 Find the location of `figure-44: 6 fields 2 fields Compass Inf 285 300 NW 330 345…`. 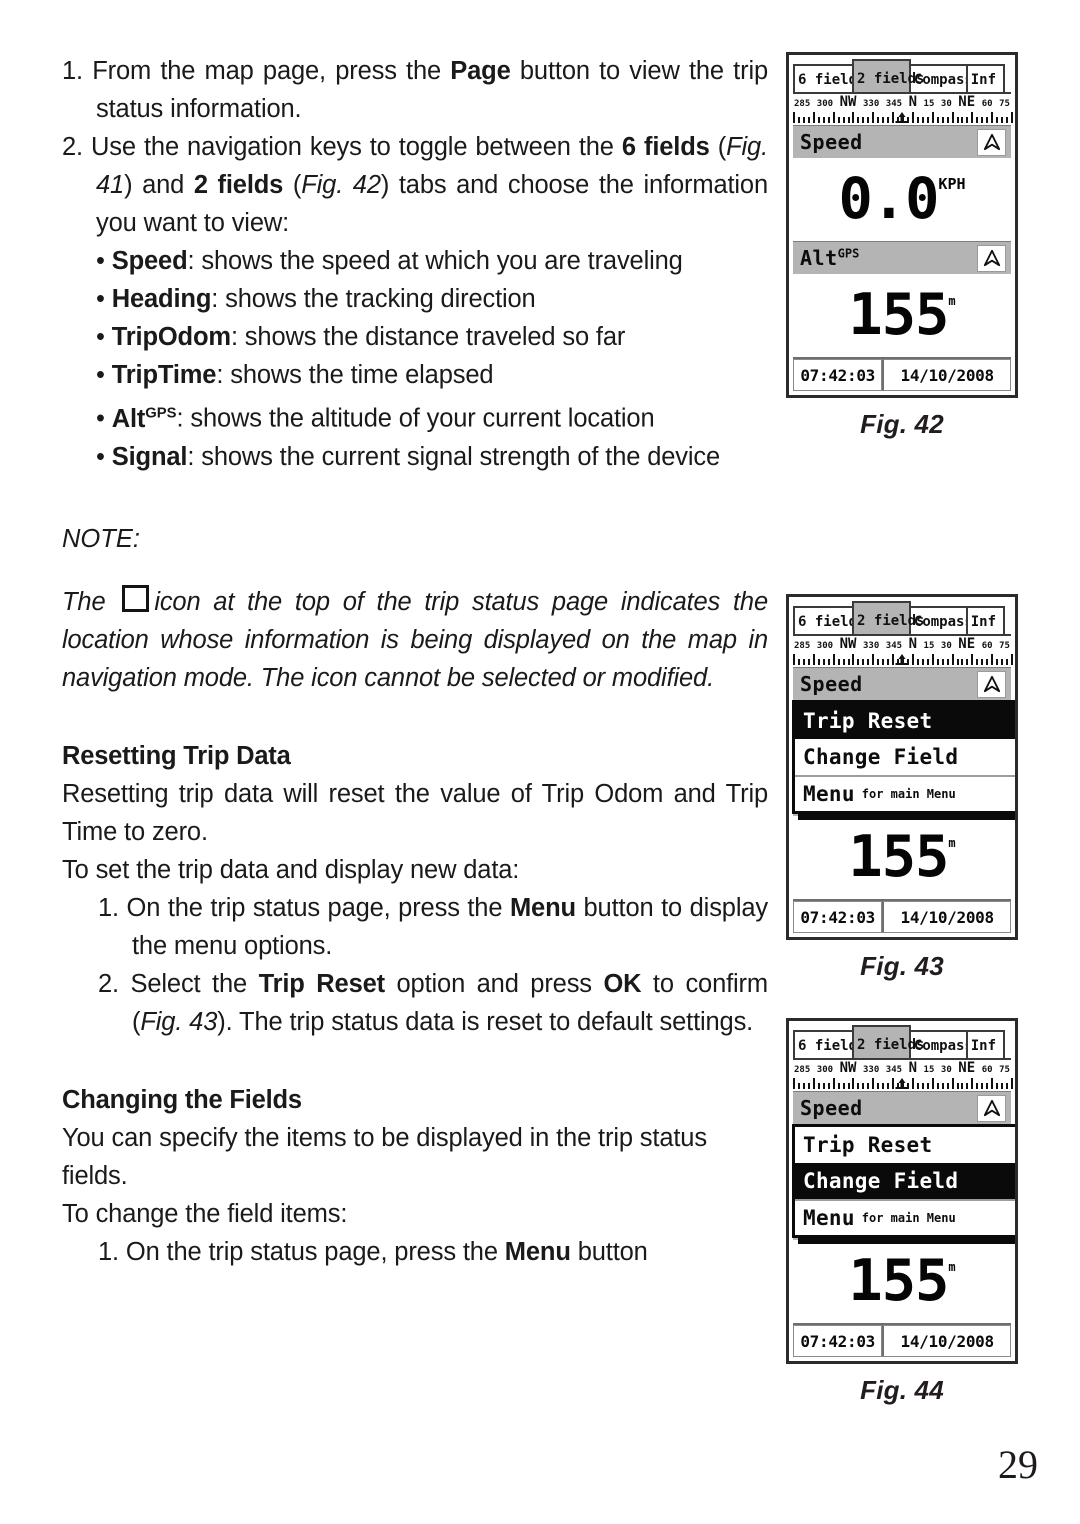

figure-44: 6 fields 2 fields Compass Inf 285 300 NW 330 345… is located at coordinates (902, 1212).